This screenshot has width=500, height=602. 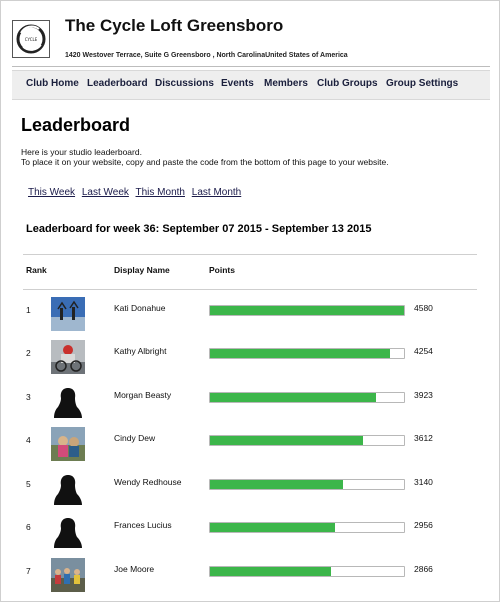 I want to click on row-display-name: Frances Lucius, so click(x=143, y=525).